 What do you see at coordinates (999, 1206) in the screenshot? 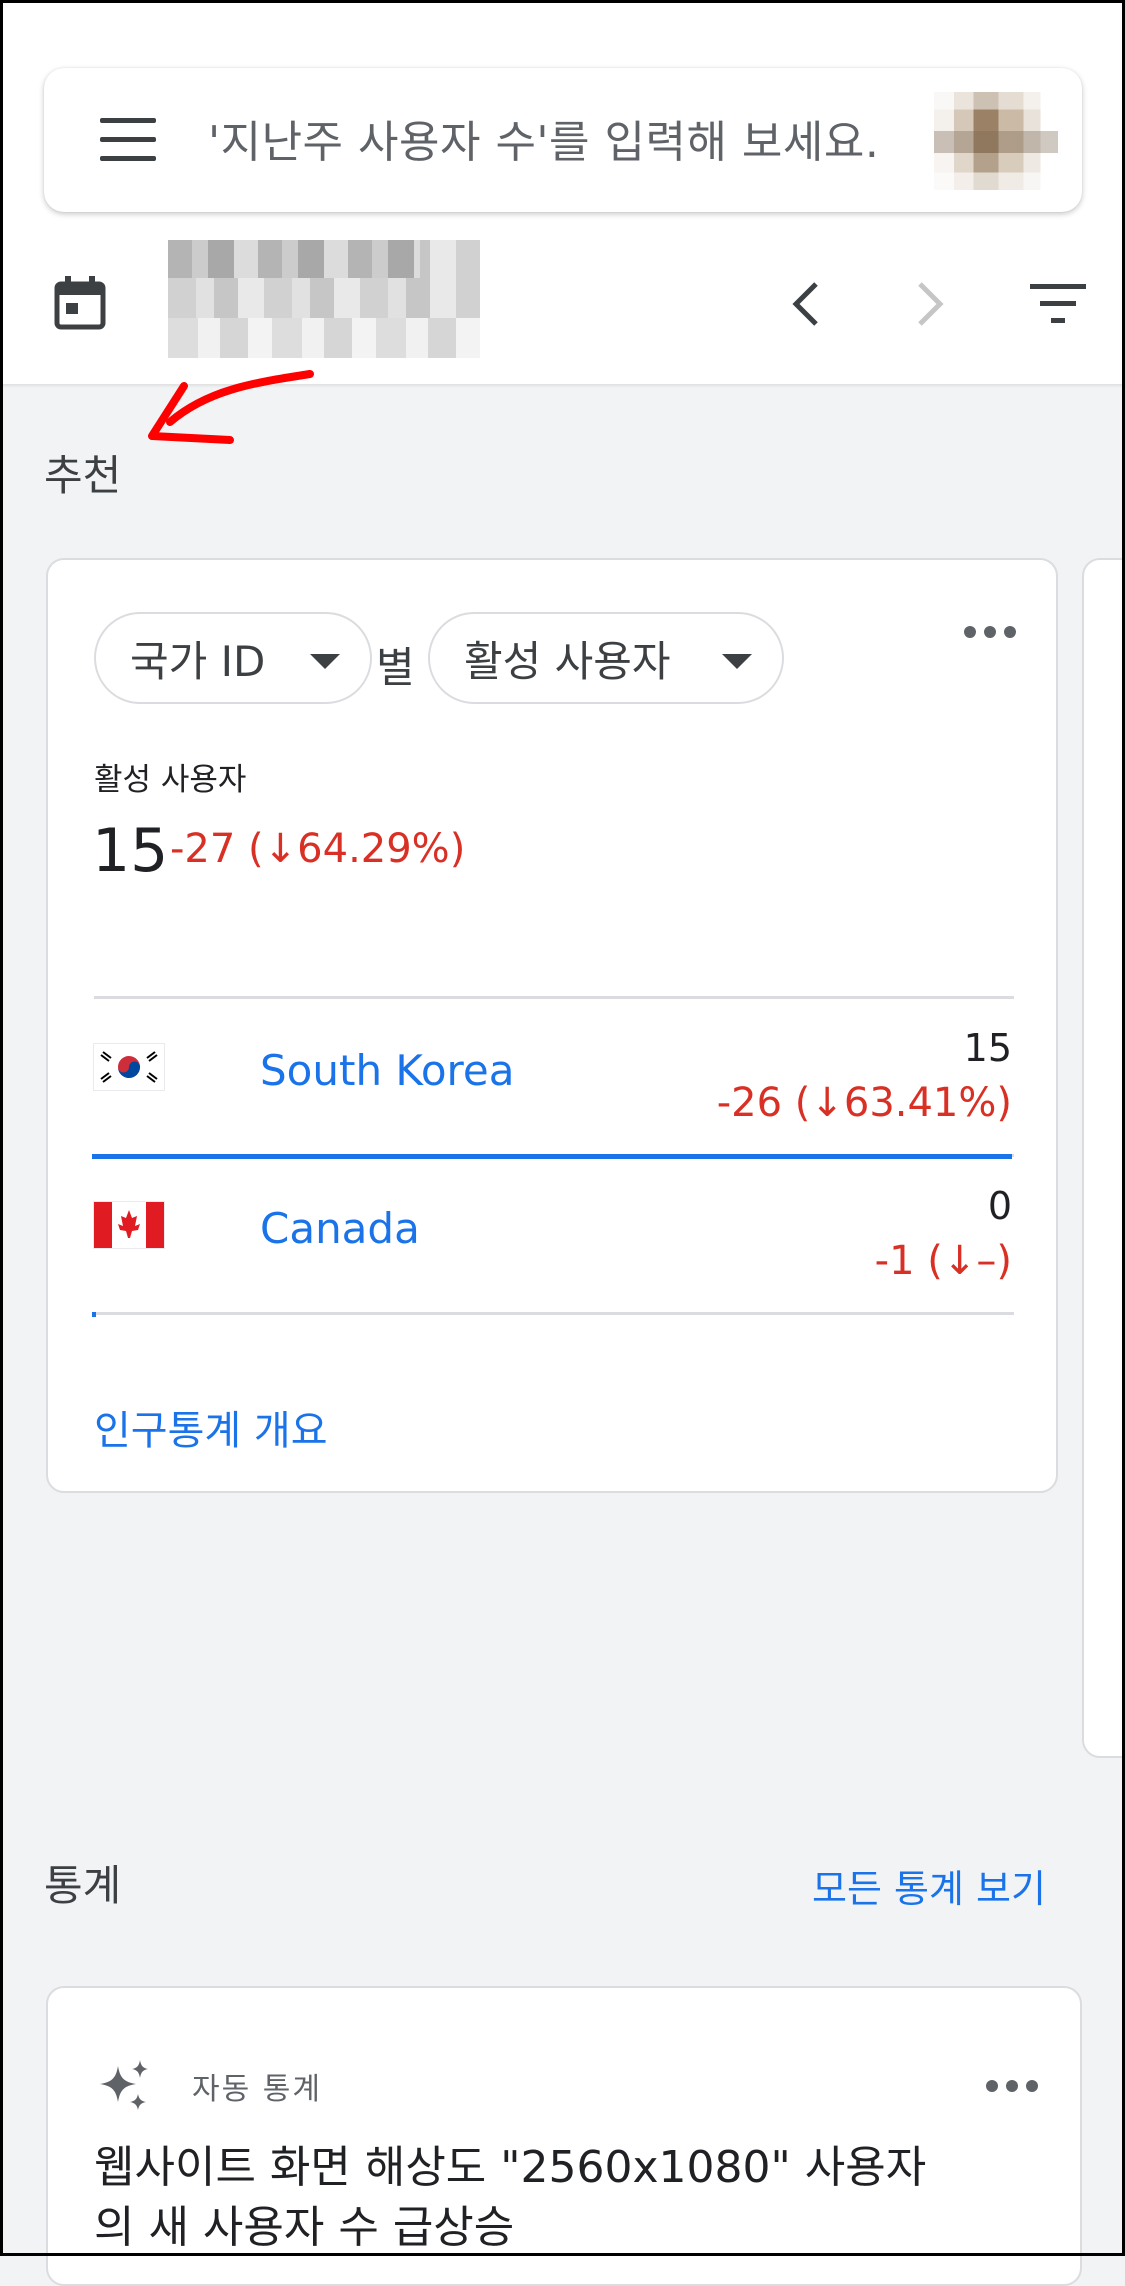
I see `row-value: 0` at bounding box center [999, 1206].